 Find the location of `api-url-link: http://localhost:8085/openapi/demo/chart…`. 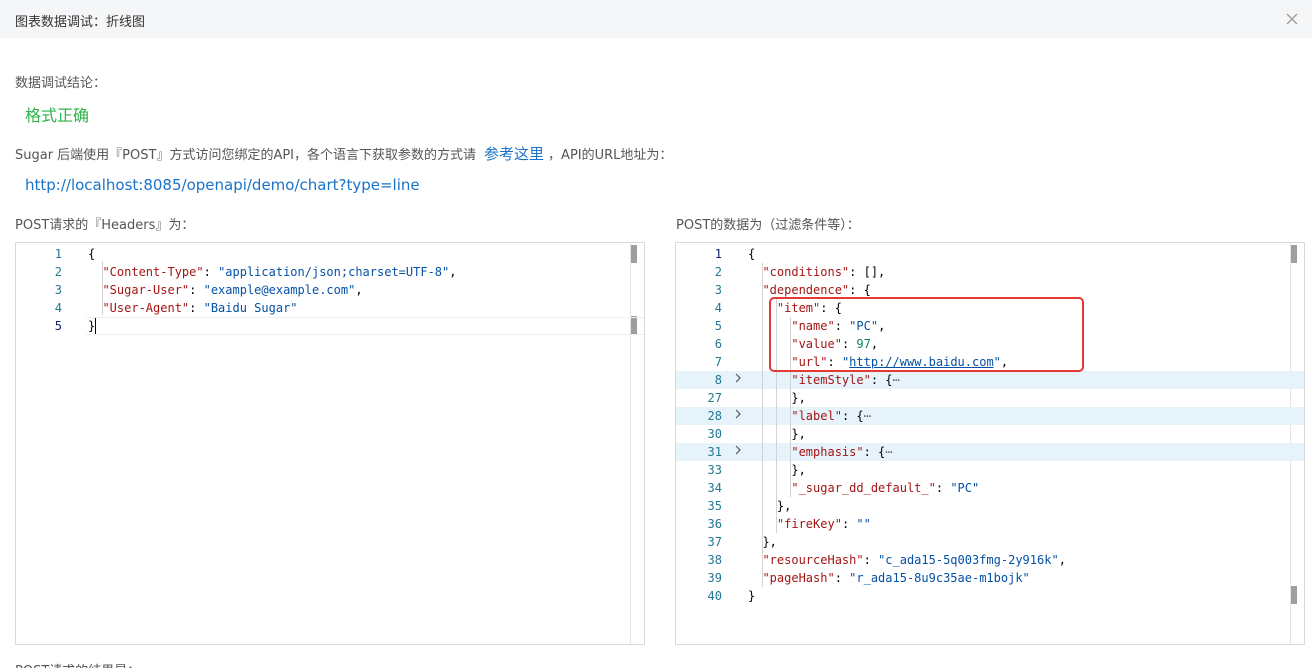

api-url-link: http://localhost:8085/openapi/demo/chart… is located at coordinates (222, 185).